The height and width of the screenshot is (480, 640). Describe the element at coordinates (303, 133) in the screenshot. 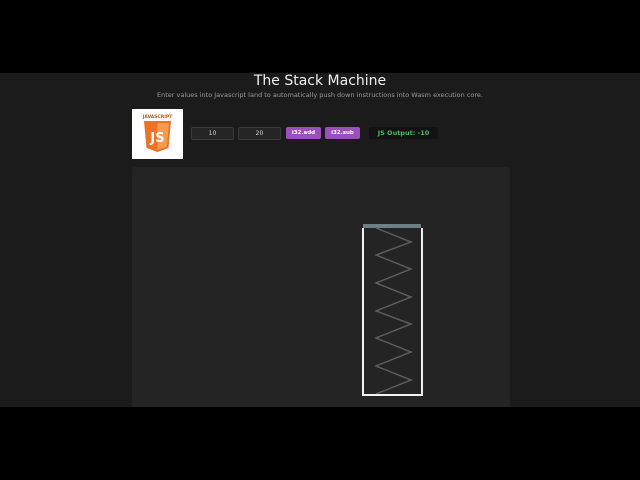

I see `i32-add-button: i32.add` at that location.